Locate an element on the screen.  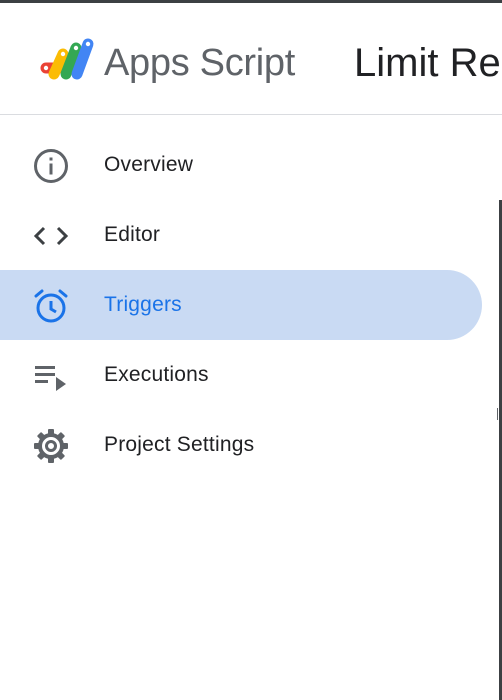
project-title: Limit Re is located at coordinates (427, 63).